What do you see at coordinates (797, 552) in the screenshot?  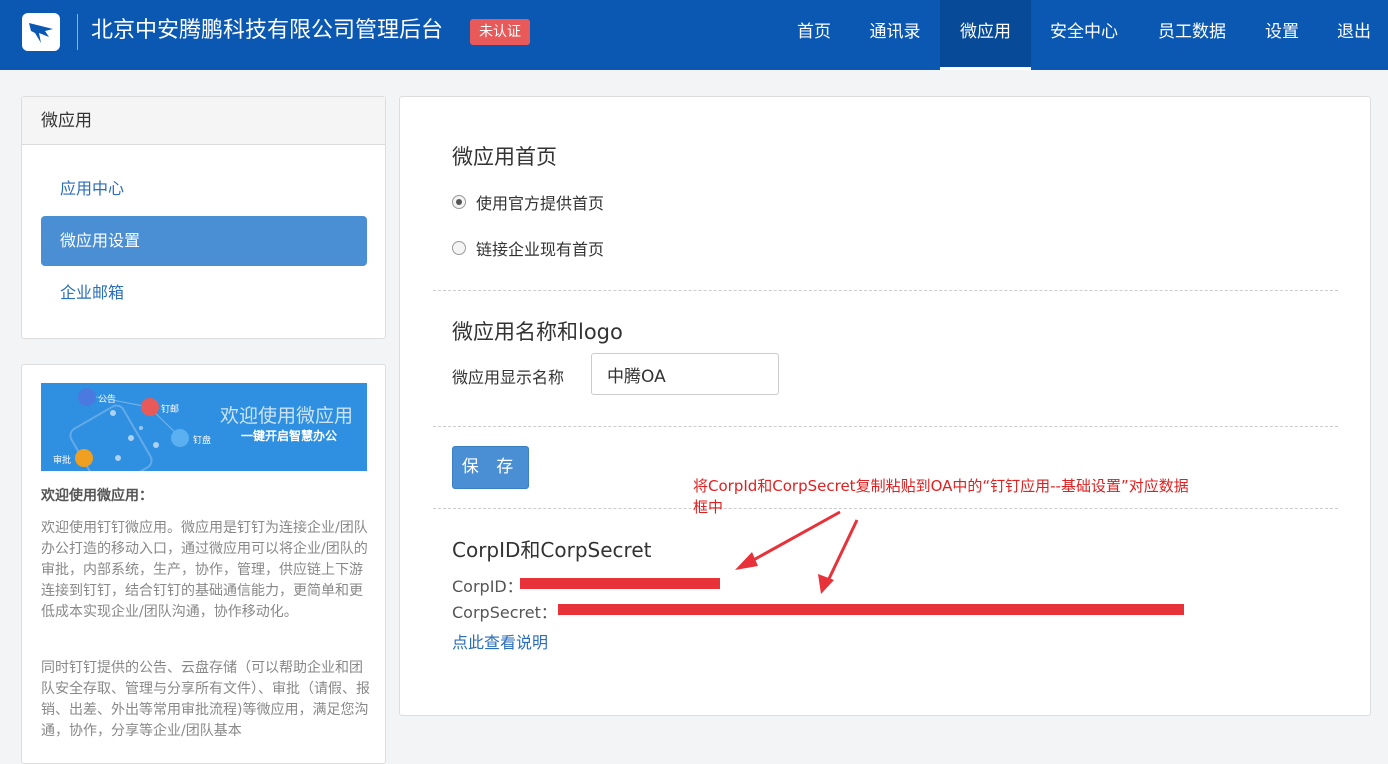 I see `annotation-arrows` at bounding box center [797, 552].